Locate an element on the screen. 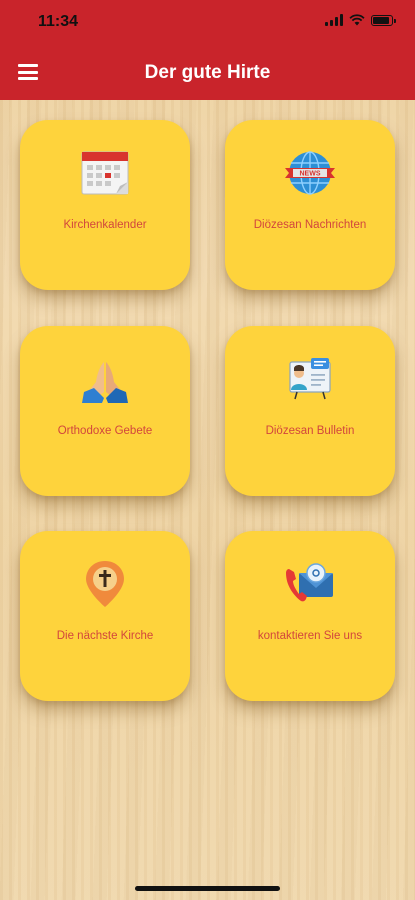 This screenshot has height=900, width=415. church-location-pin-icon is located at coordinates (105, 584).